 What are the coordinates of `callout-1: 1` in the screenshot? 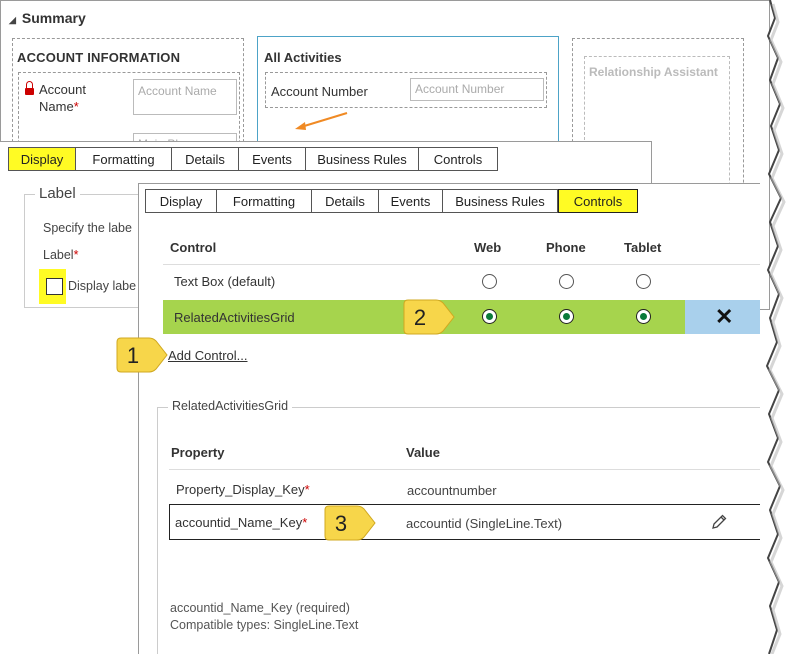 It's located at (143, 355).